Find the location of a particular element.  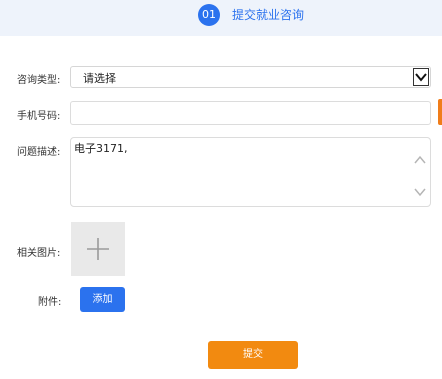

add-attachment-button: 添加 is located at coordinates (102, 299).